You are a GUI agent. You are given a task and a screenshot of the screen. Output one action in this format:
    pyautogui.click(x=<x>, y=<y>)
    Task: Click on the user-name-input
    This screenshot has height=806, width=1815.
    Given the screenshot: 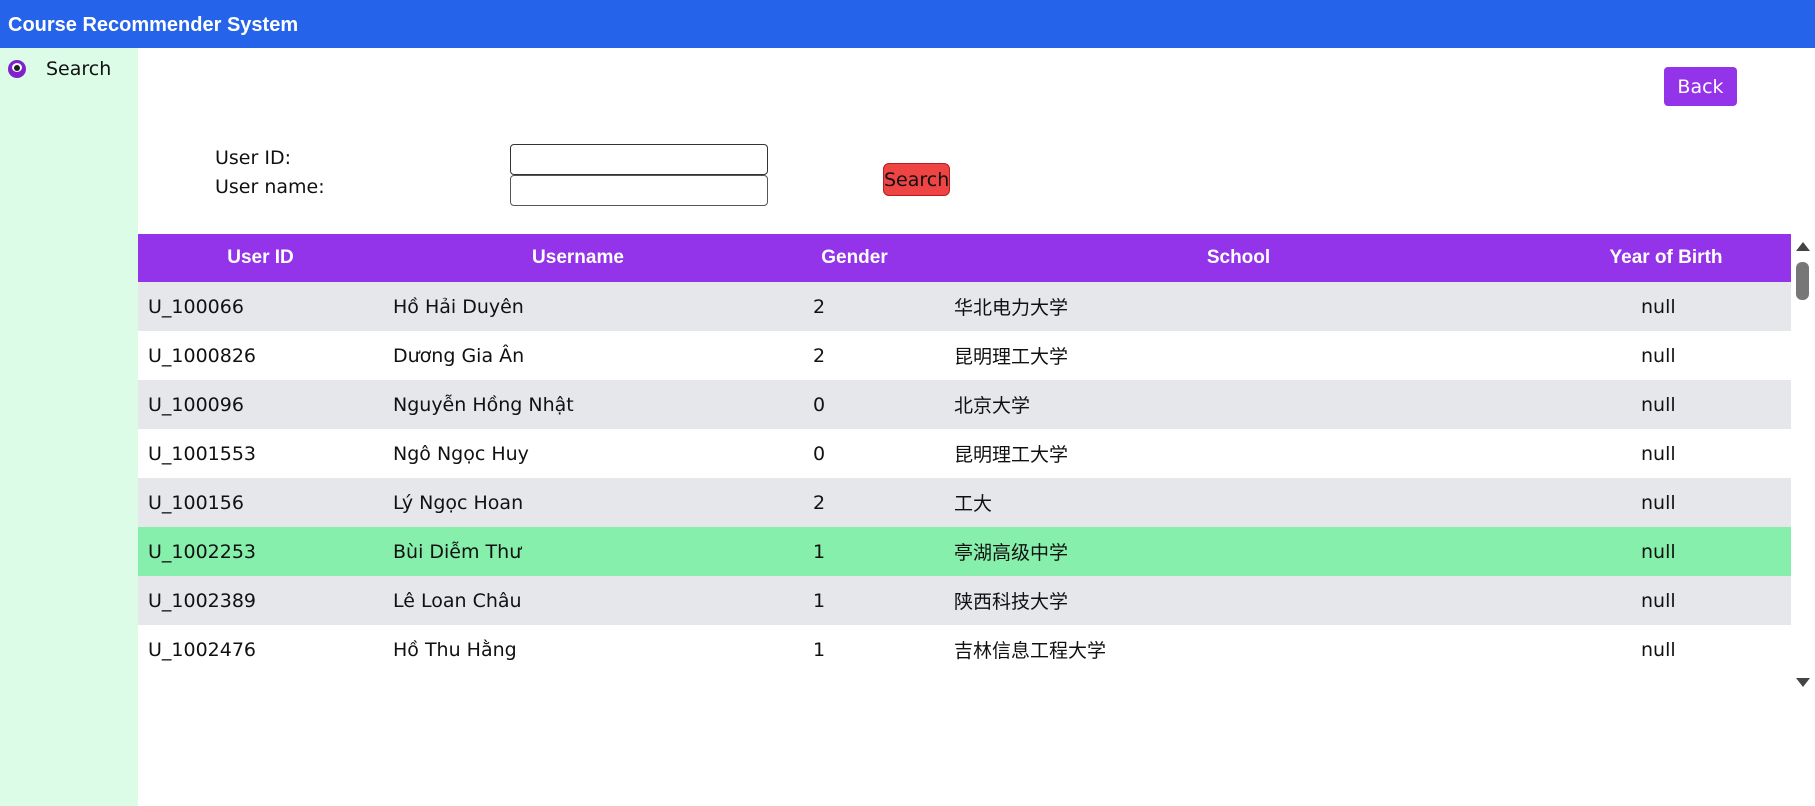 What is the action you would take?
    pyautogui.click(x=639, y=190)
    